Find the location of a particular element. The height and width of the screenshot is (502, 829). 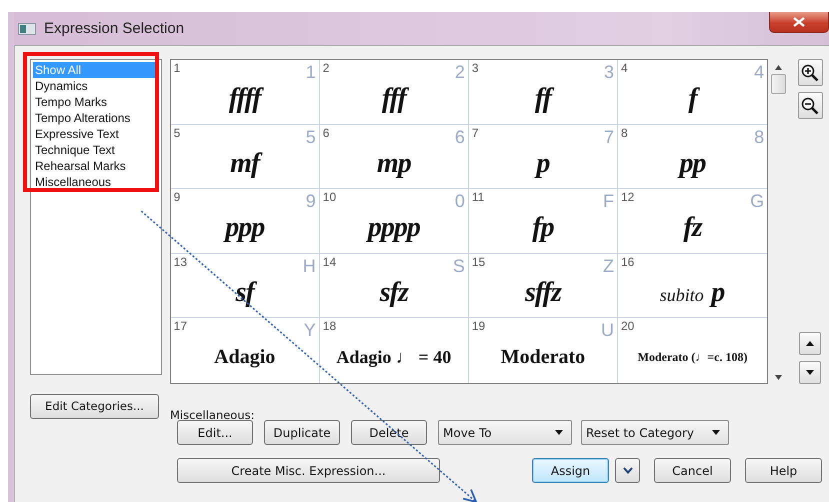

expression-text: Adagio ♩ = 40 is located at coordinates (393, 358).